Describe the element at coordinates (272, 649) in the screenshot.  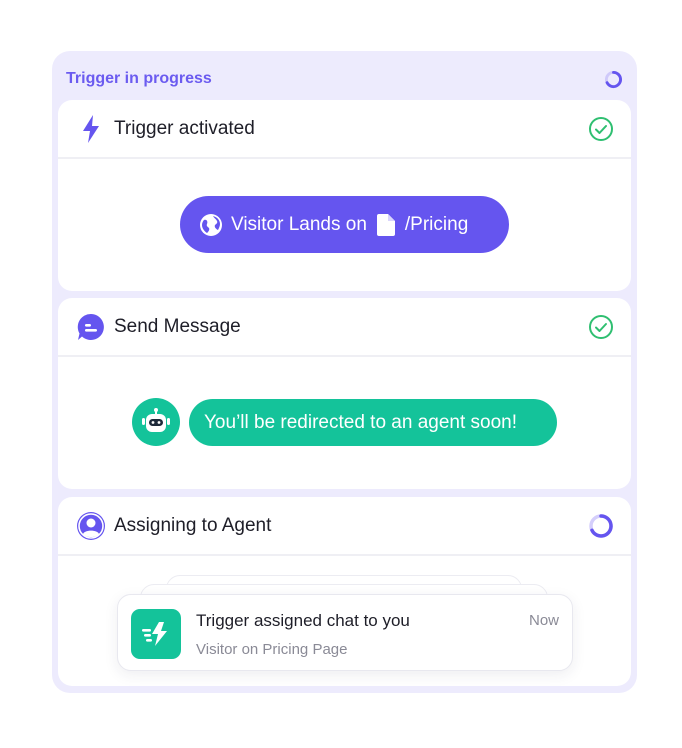
I see `notification-subtitle: Visitor on Pricing Page` at that location.